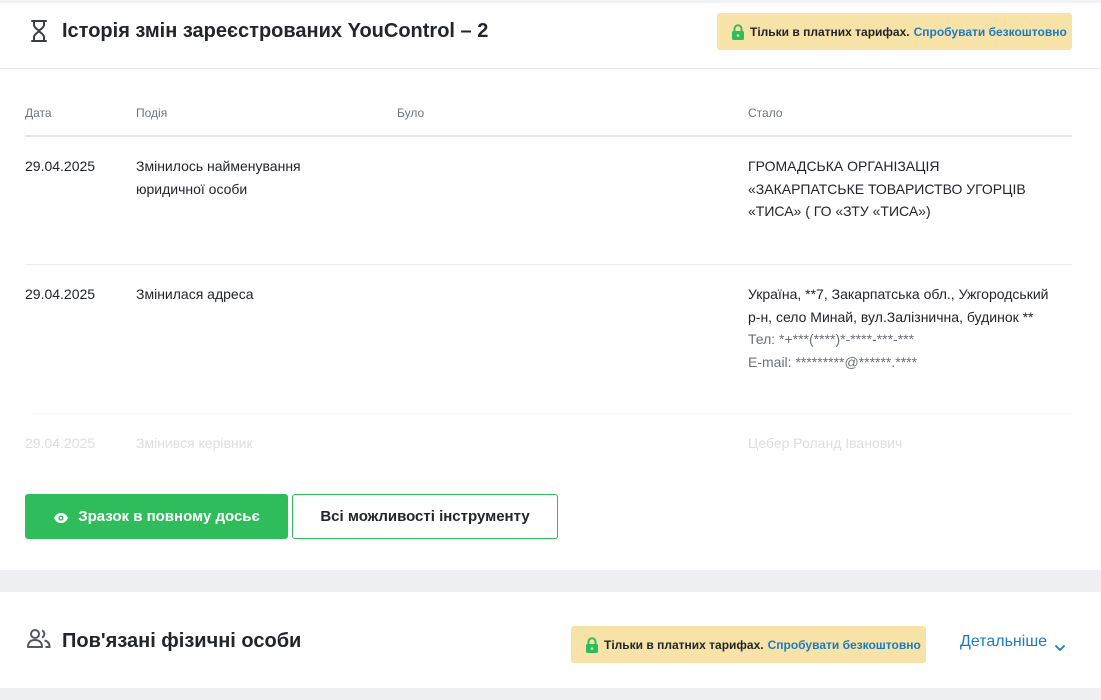 Image resolution: width=1101 pixels, height=700 pixels. Describe the element at coordinates (833, 361) in the screenshot. I see `row-email: E-mail: *********@******.****` at that location.